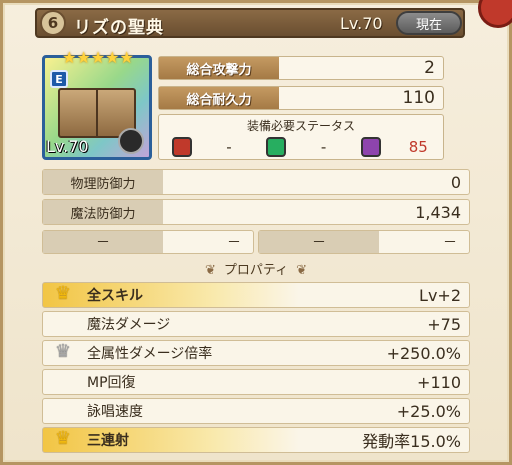 The image size is (512, 465). Describe the element at coordinates (423, 353) in the screenshot. I see `property-value: +250.0%` at that location.